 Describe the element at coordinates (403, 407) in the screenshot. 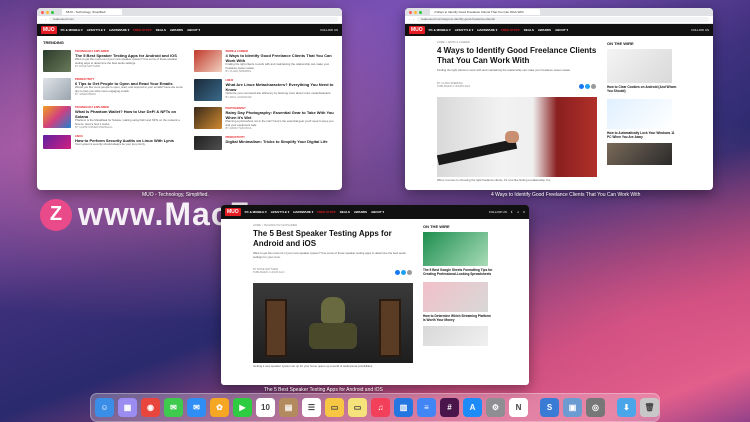

I see `trello-icon: ▥` at that location.